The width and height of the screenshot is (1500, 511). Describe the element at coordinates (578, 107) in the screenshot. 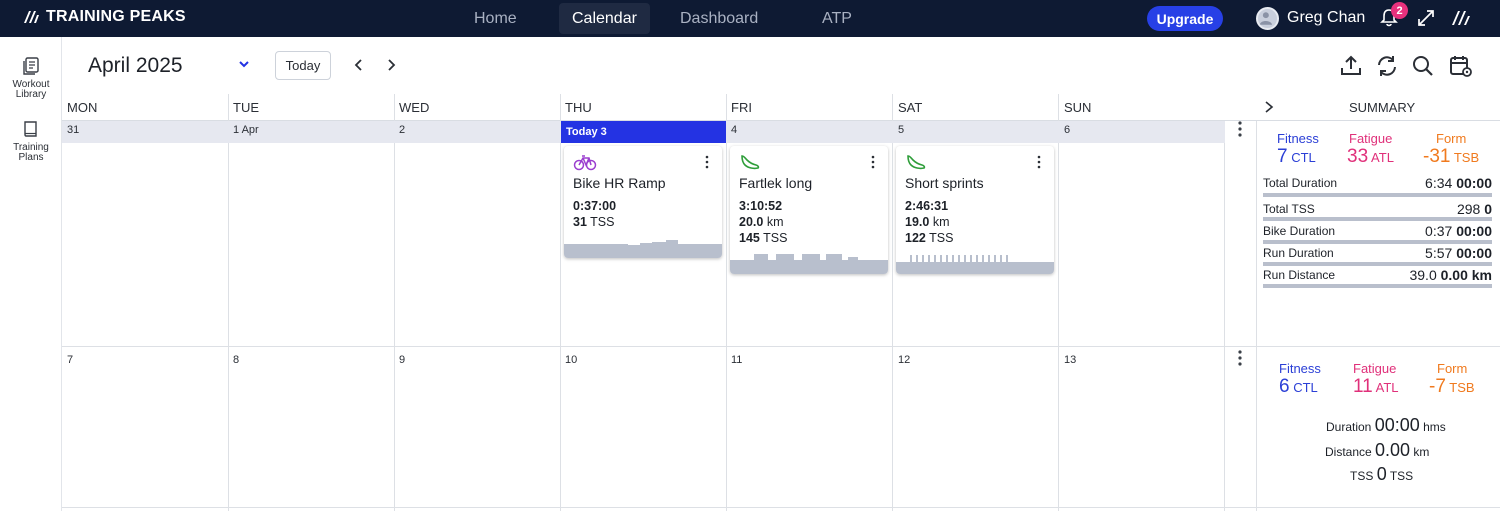

I see `day-header-thu: THU` at that location.